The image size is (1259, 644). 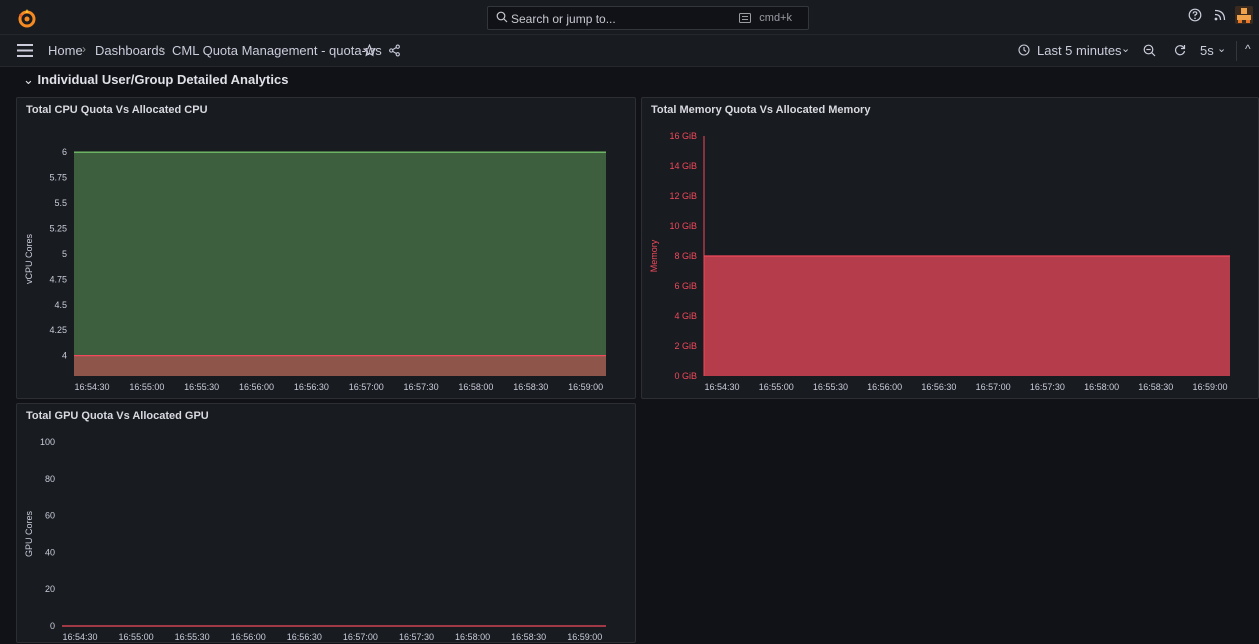 I want to click on y-tick-label: 5.5, so click(x=60, y=203).